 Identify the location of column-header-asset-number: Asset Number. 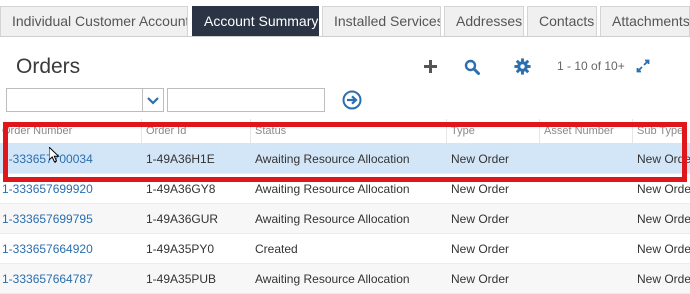
(586, 131).